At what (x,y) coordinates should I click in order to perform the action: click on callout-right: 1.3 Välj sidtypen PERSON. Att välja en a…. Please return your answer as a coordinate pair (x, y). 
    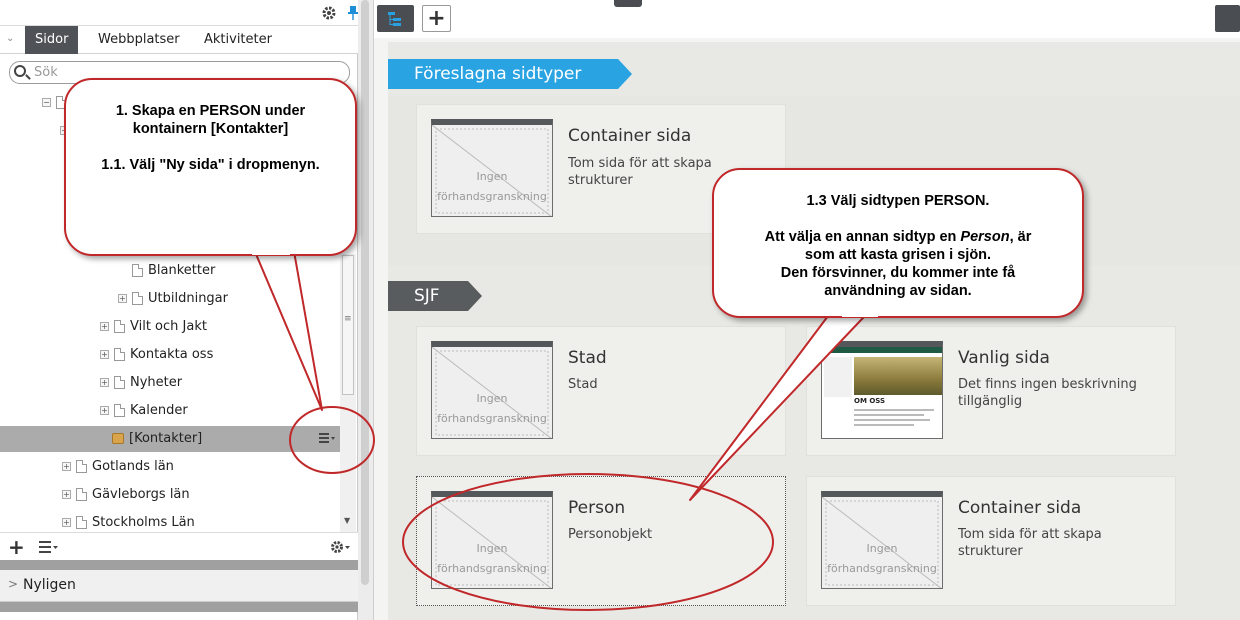
    Looking at the image, I should click on (898, 243).